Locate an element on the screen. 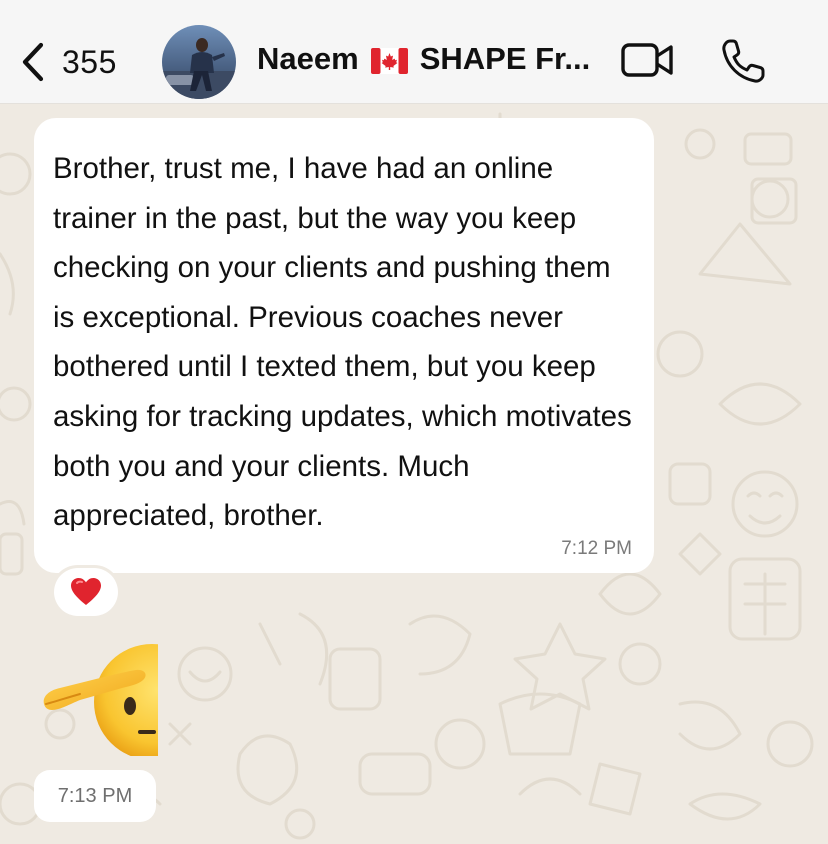  video-camera-icon is located at coordinates (647, 60).